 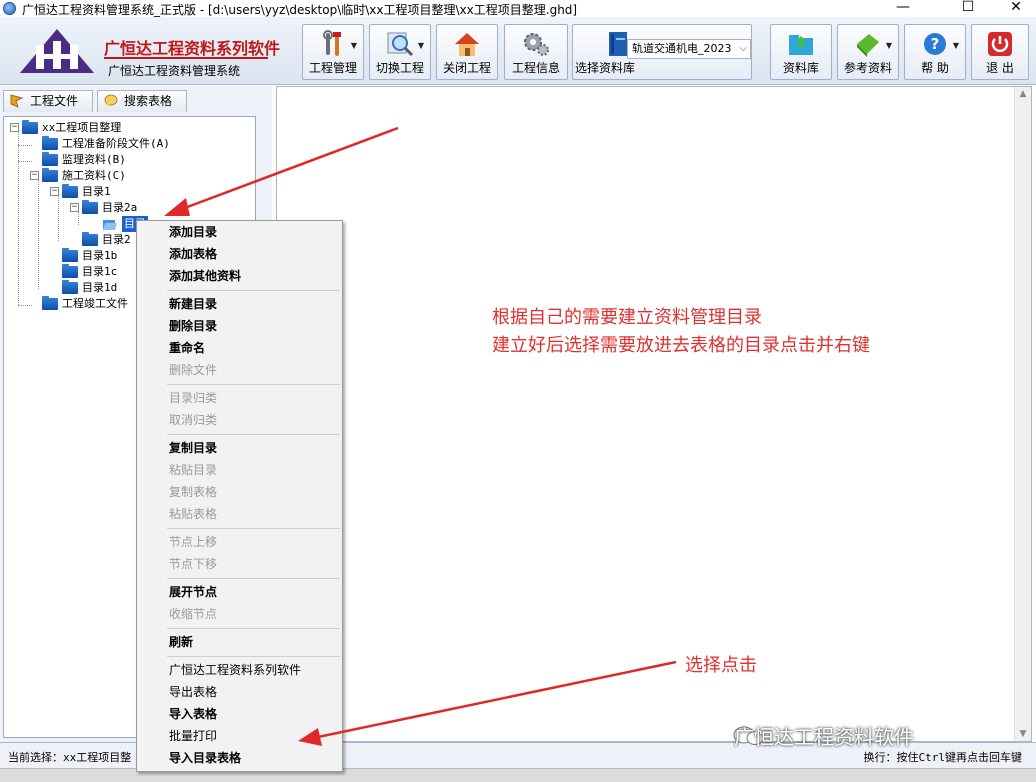 I want to click on minimize-button: —, so click(x=903, y=8).